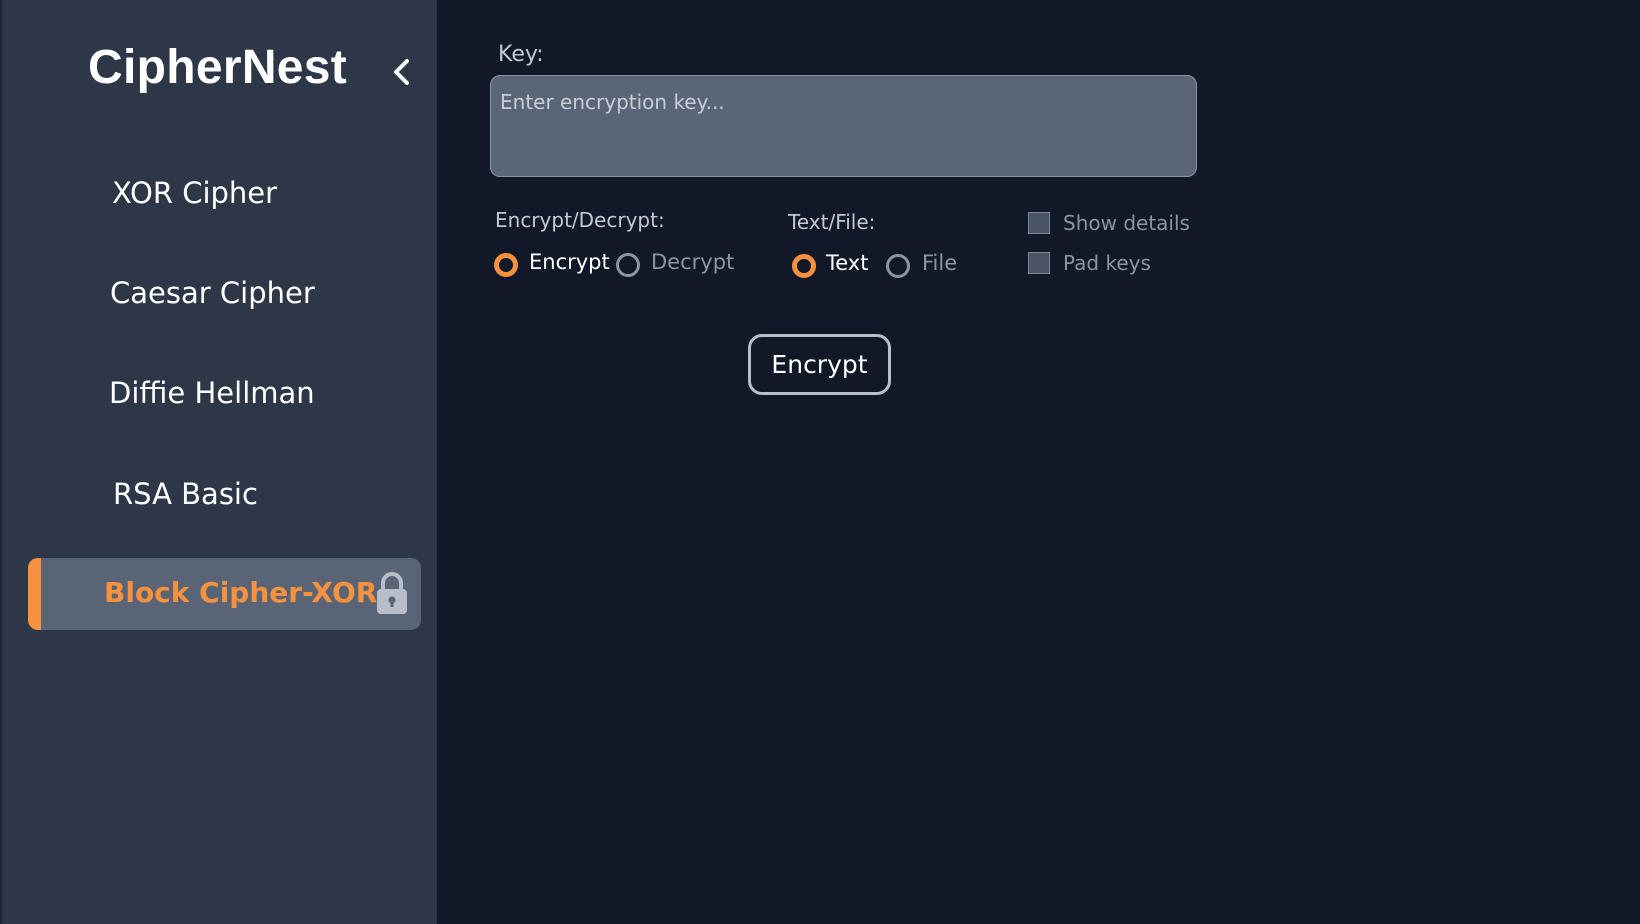 The width and height of the screenshot is (1640, 924). Describe the element at coordinates (185, 494) in the screenshot. I see `sidebar-item-rsa-basic: RSA Basic` at that location.